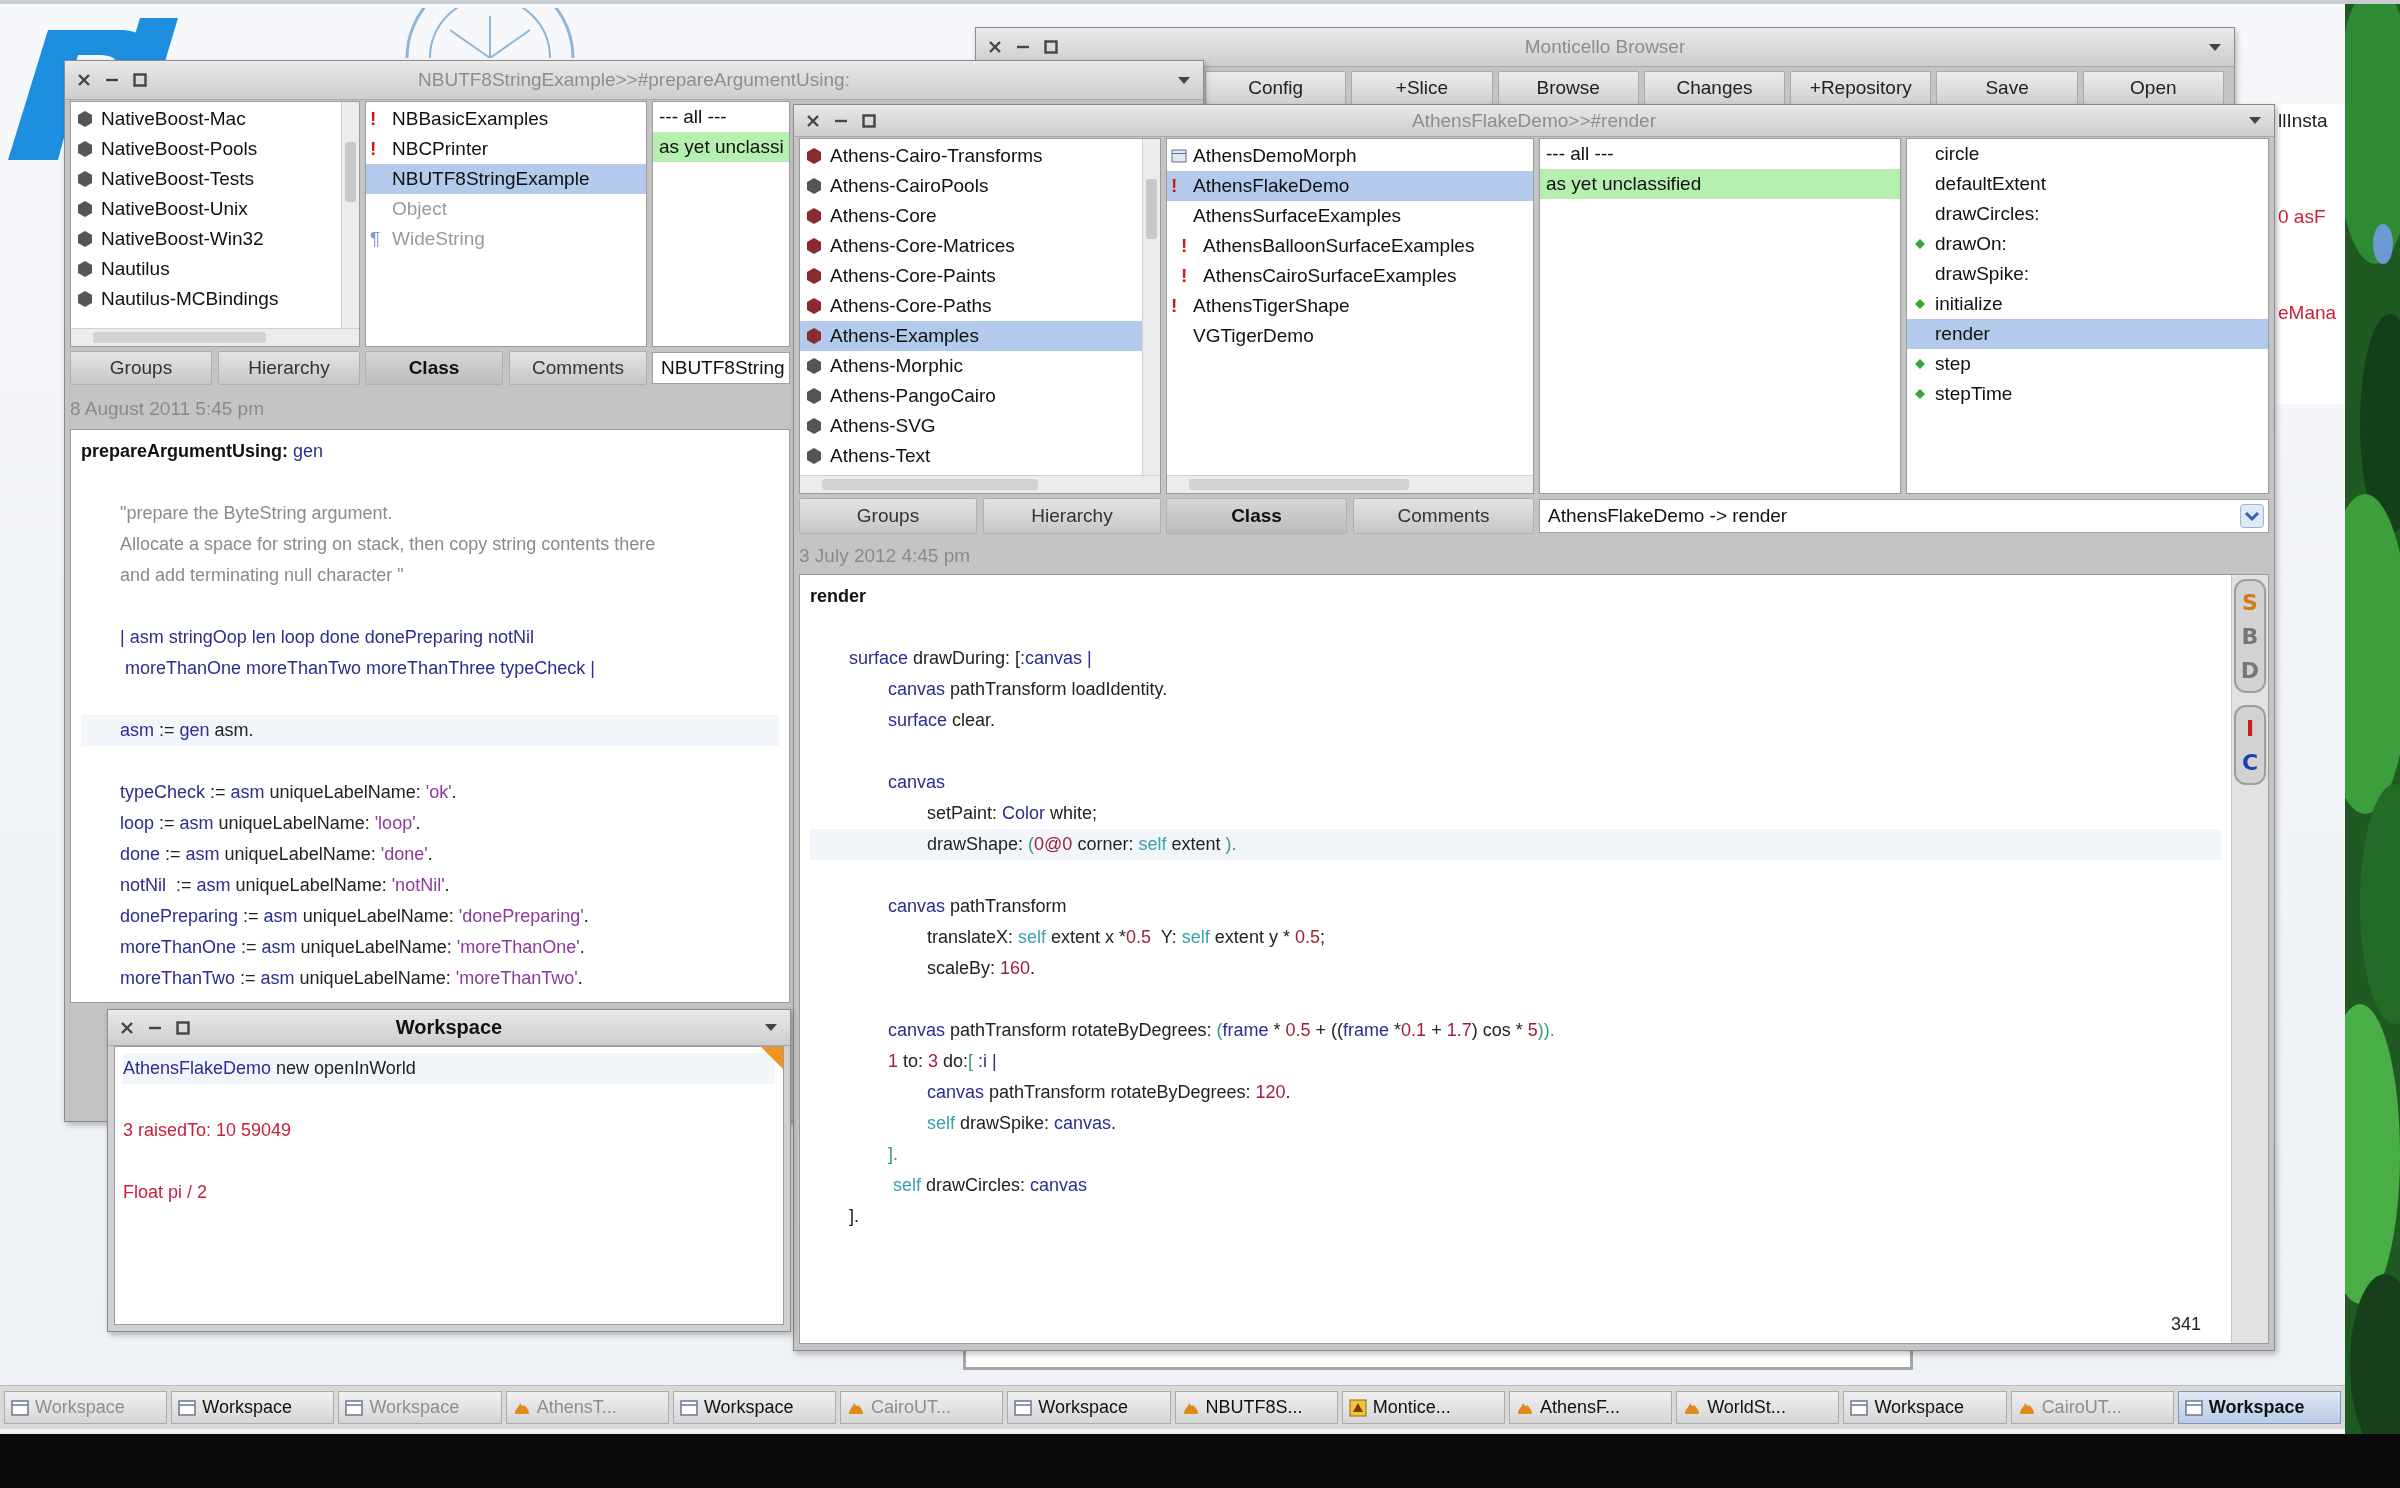 This screenshot has height=1488, width=2400. I want to click on toolbar-button: Open, so click(2153, 88).